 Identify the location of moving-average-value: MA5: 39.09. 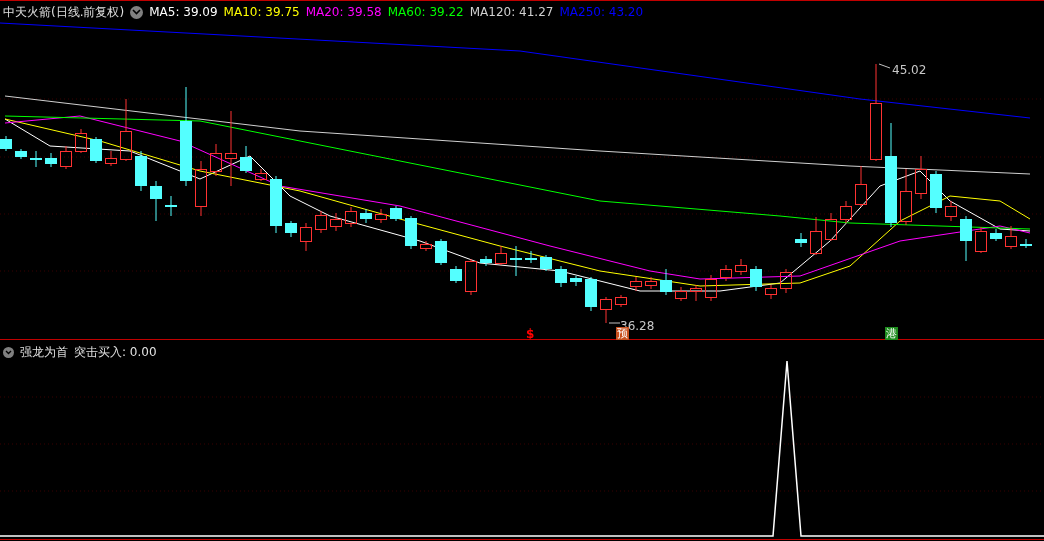
(183, 12).